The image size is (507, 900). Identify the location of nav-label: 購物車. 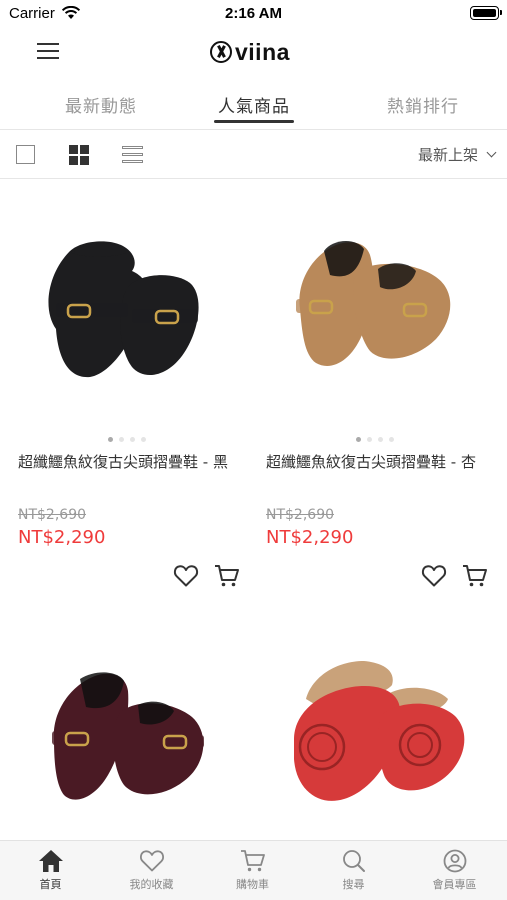
(252, 884).